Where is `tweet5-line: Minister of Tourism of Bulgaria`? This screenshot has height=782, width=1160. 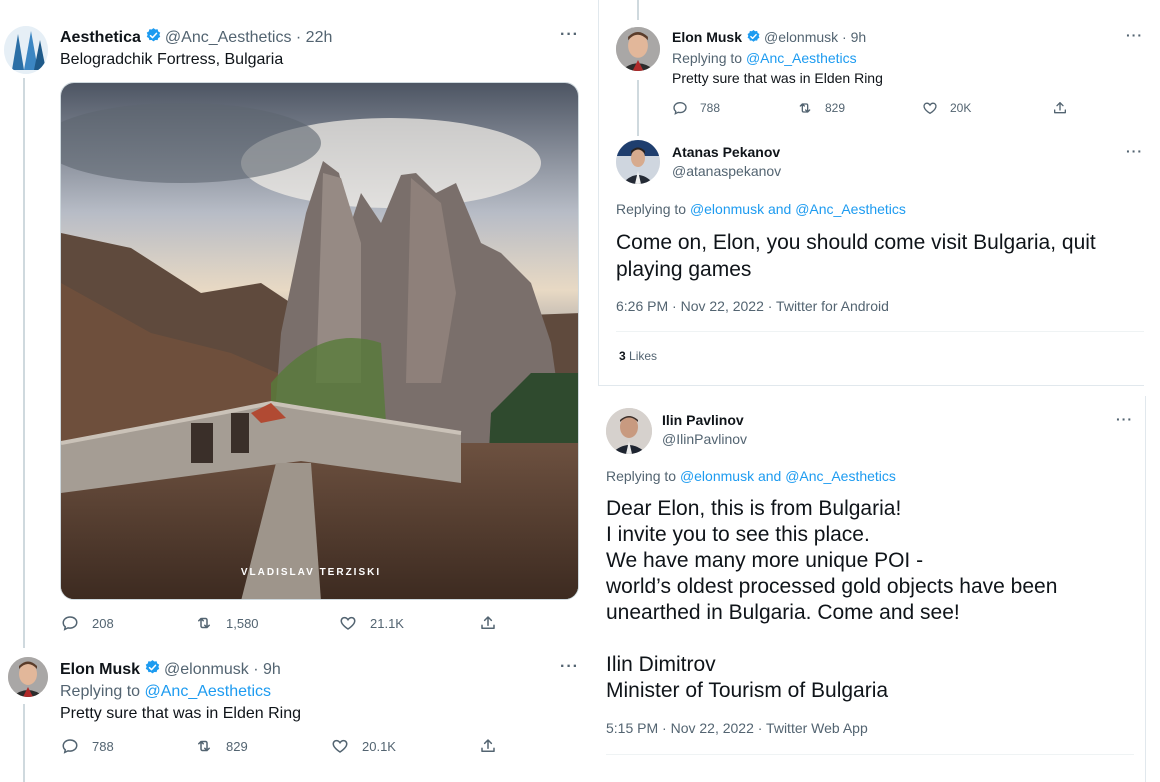
tweet5-line: Minister of Tourism of Bulgaria is located at coordinates (747, 690).